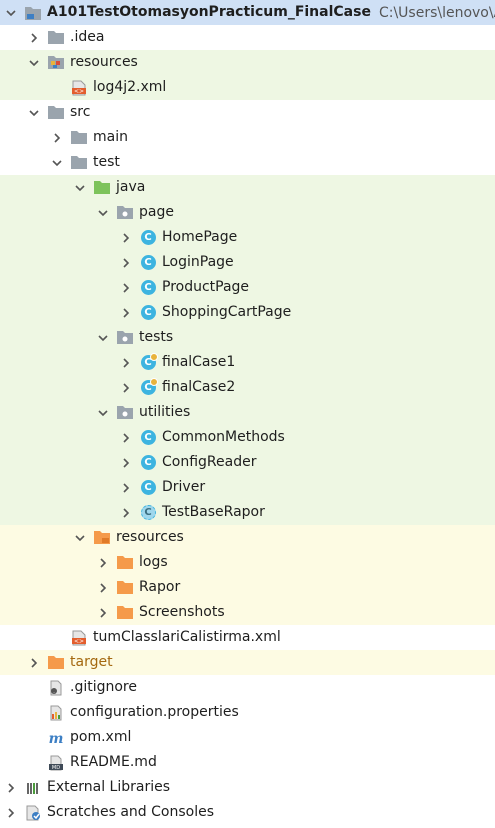 Image resolution: width=495 pixels, height=828 pixels. What do you see at coordinates (209, 12) in the screenshot?
I see `project-name: A101TestOtomasyonPracticum_FinalCase` at bounding box center [209, 12].